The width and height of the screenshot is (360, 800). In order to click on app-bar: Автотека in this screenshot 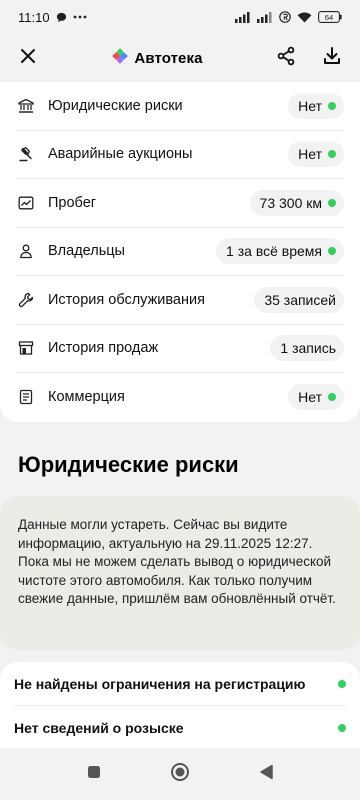, I will do `click(180, 58)`.